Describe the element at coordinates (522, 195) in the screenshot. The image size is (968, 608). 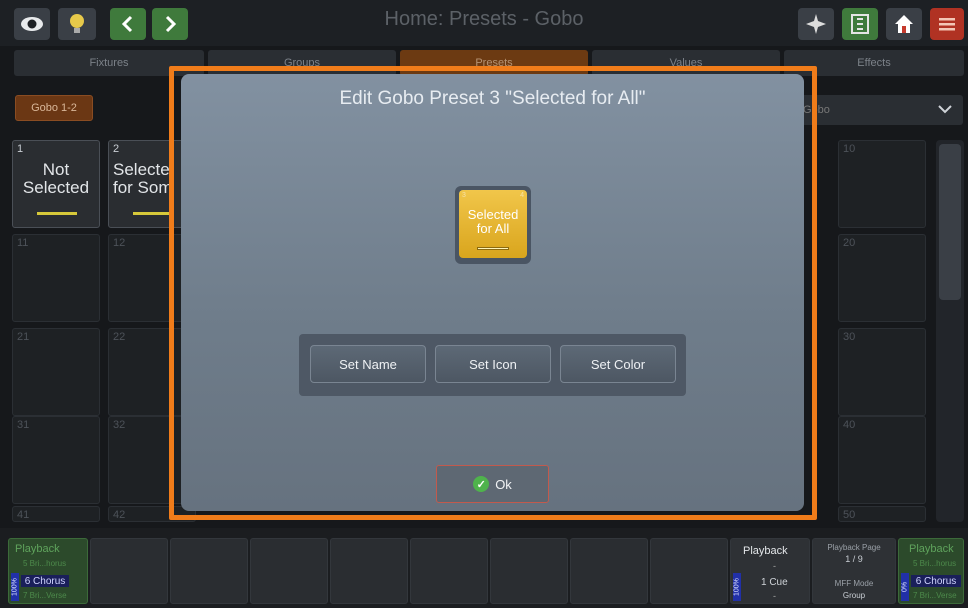
I see `preview-number-secondary: 4` at that location.